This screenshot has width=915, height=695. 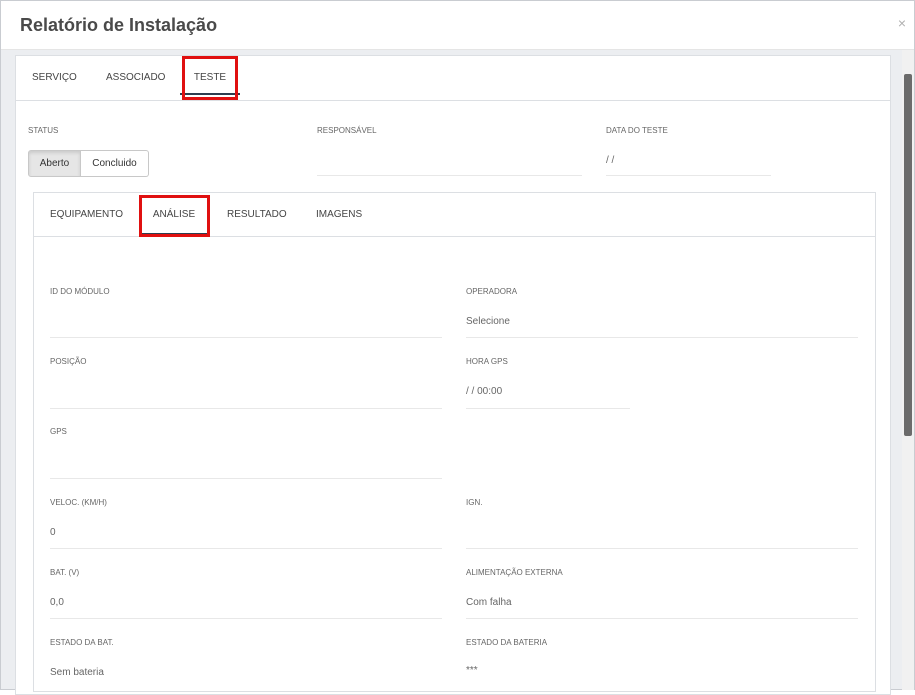 I want to click on bat-underline, so click(x=246, y=618).